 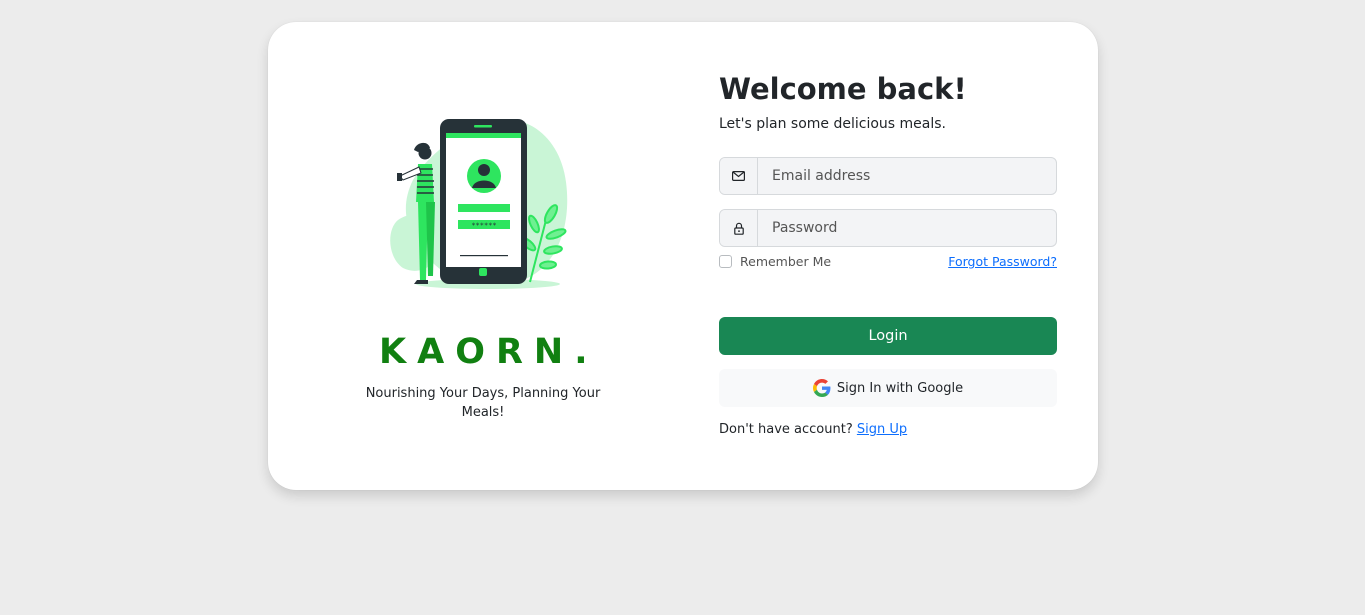 What do you see at coordinates (489, 352) in the screenshot?
I see `brand-logo-text: KAORN.` at bounding box center [489, 352].